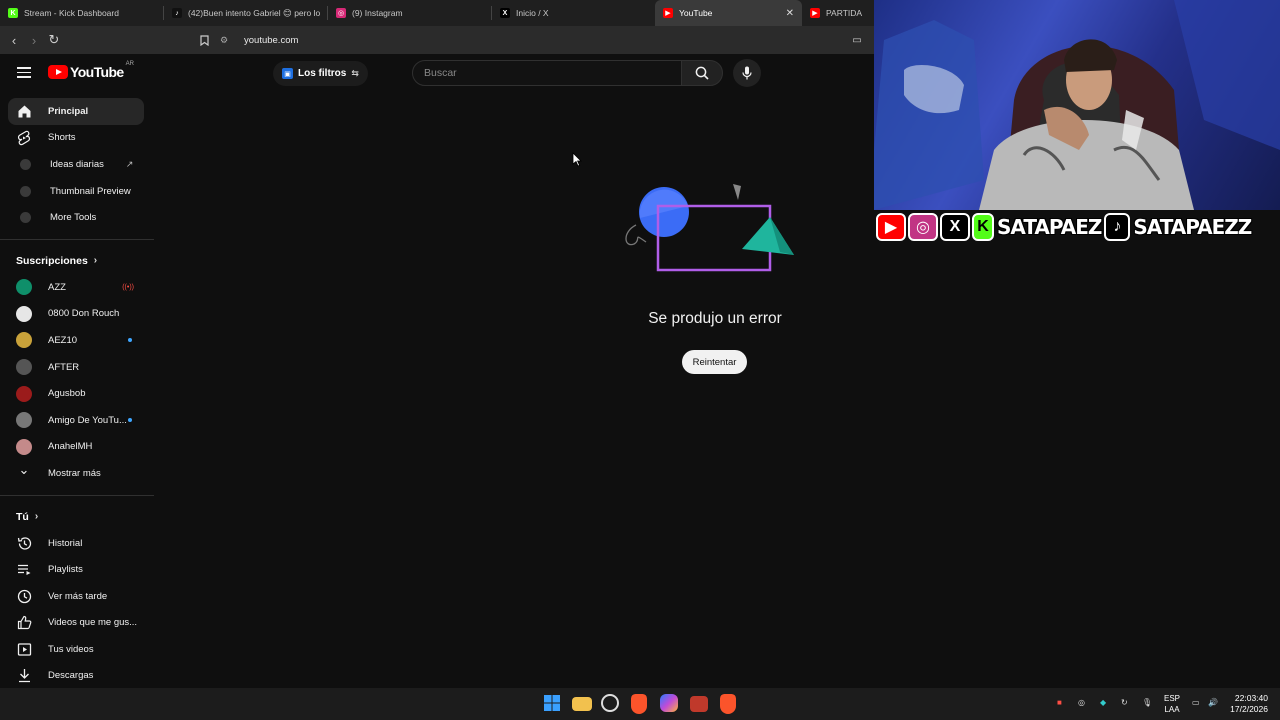 Image resolution: width=1280 pixels, height=720 pixels. What do you see at coordinates (57, 287) in the screenshot?
I see `sidebar-item-label: AZZ` at bounding box center [57, 287].